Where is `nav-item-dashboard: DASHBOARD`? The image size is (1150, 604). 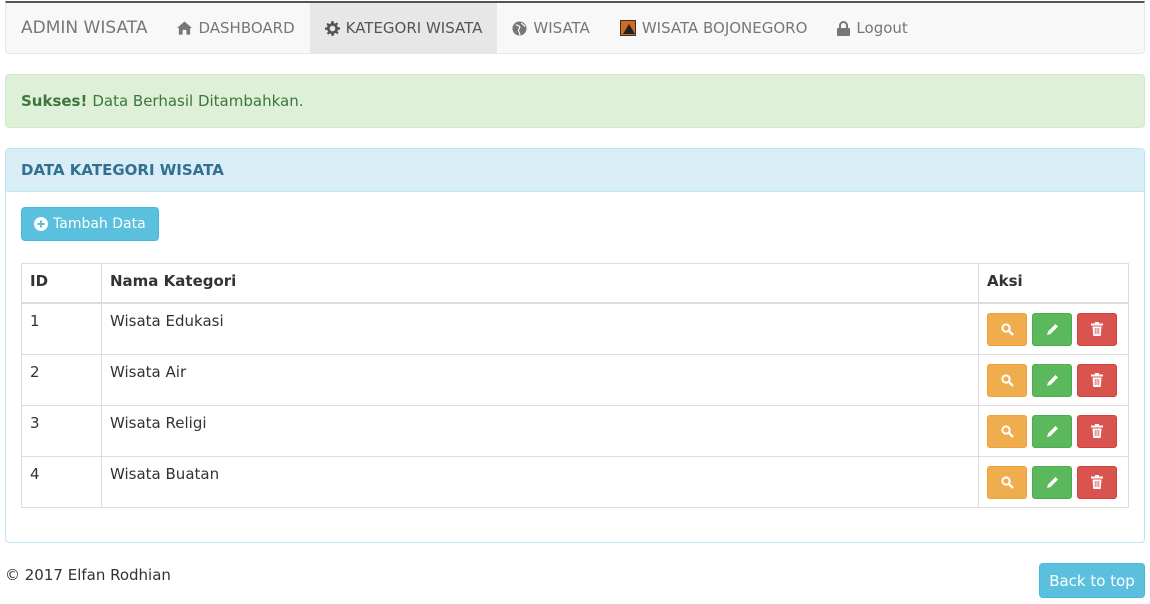
nav-item-dashboard: DASHBOARD is located at coordinates (235, 28).